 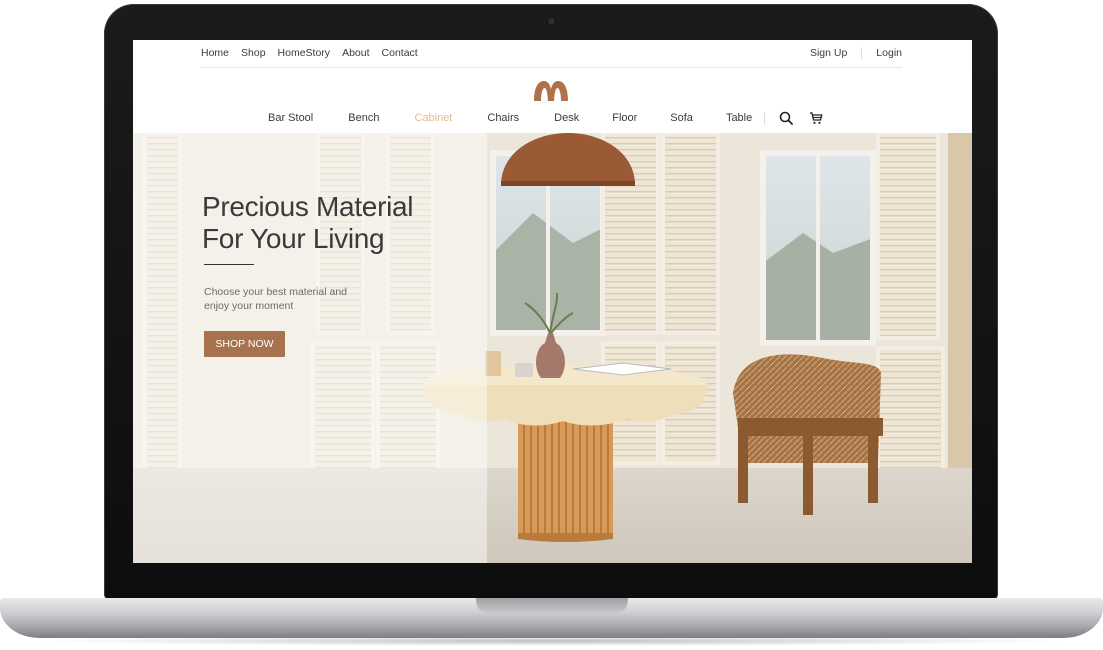 I want to click on shop-now-button: SHOP NOW, so click(x=244, y=344).